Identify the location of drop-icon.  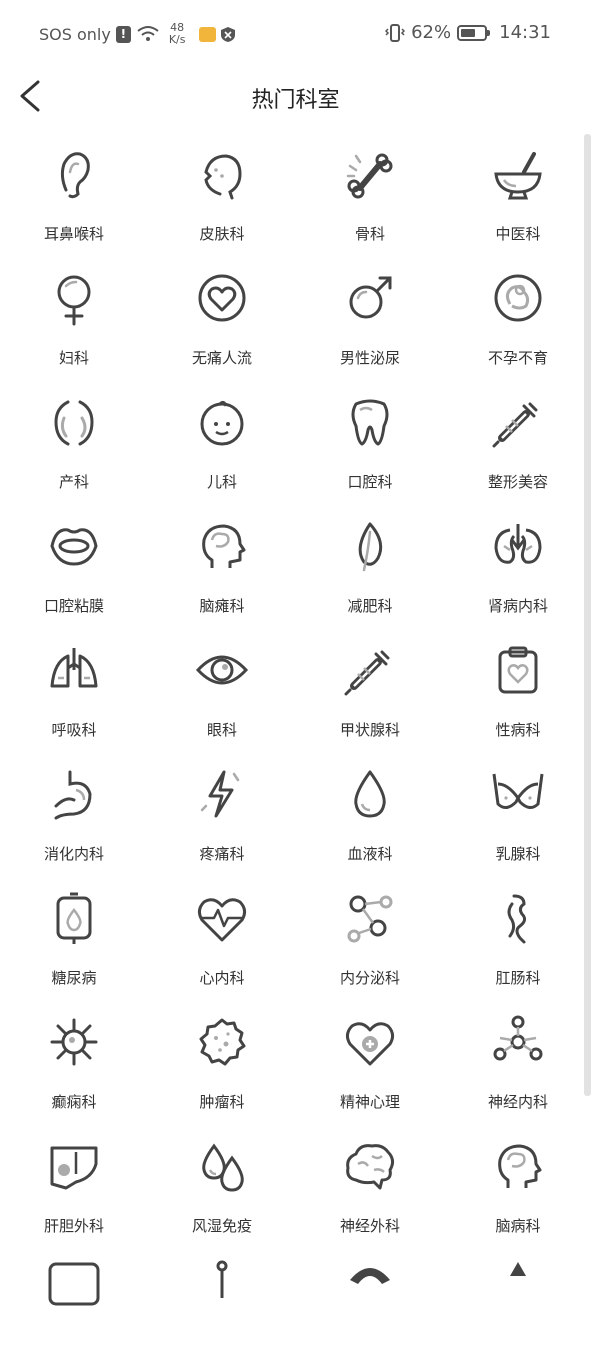
(370, 794).